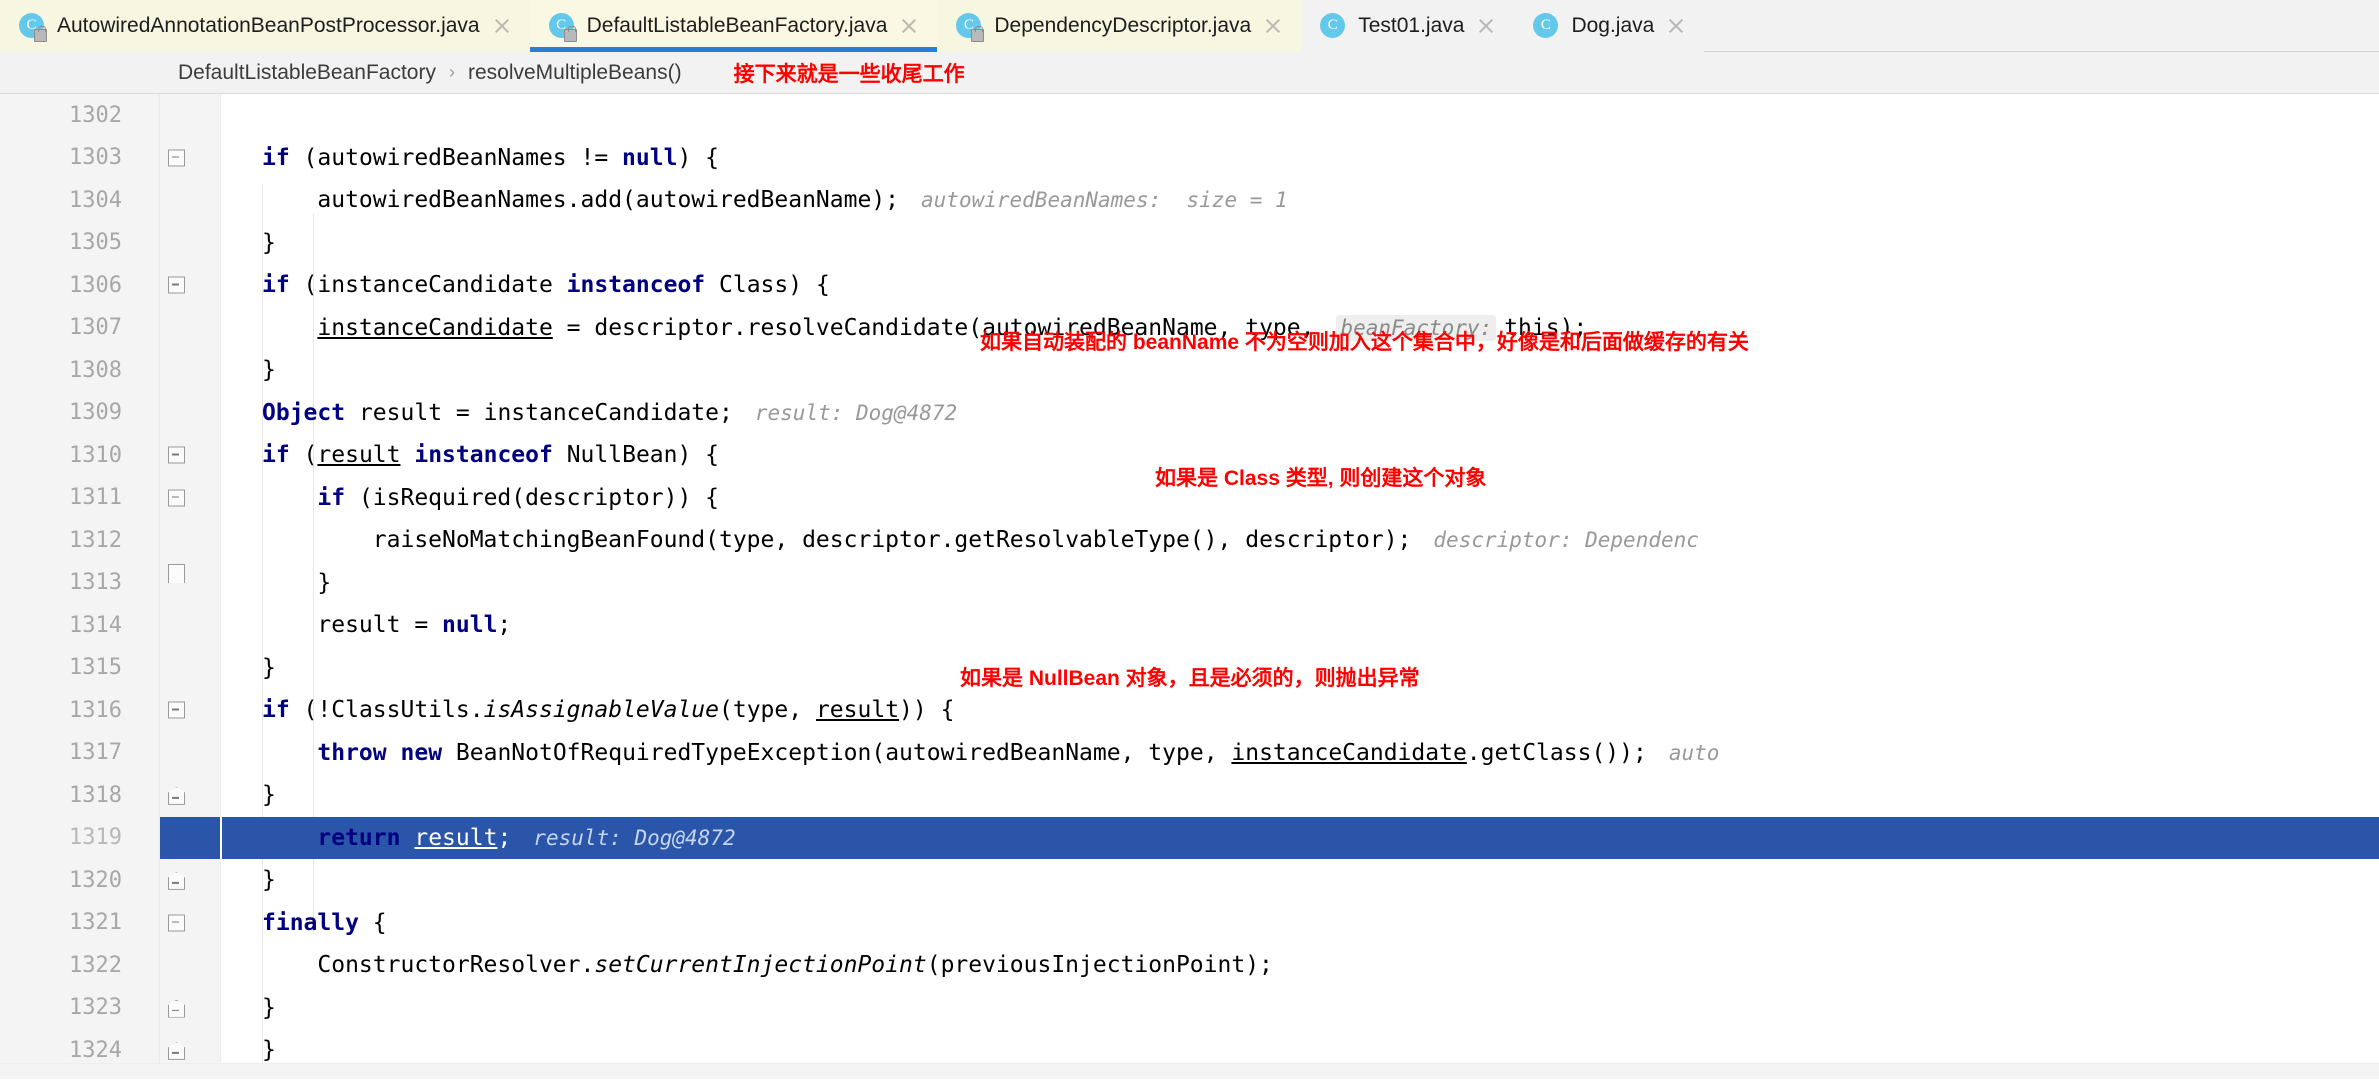 Image resolution: width=2379 pixels, height=1080 pixels. I want to click on code-line: 1314 result = null;, so click(1189, 625).